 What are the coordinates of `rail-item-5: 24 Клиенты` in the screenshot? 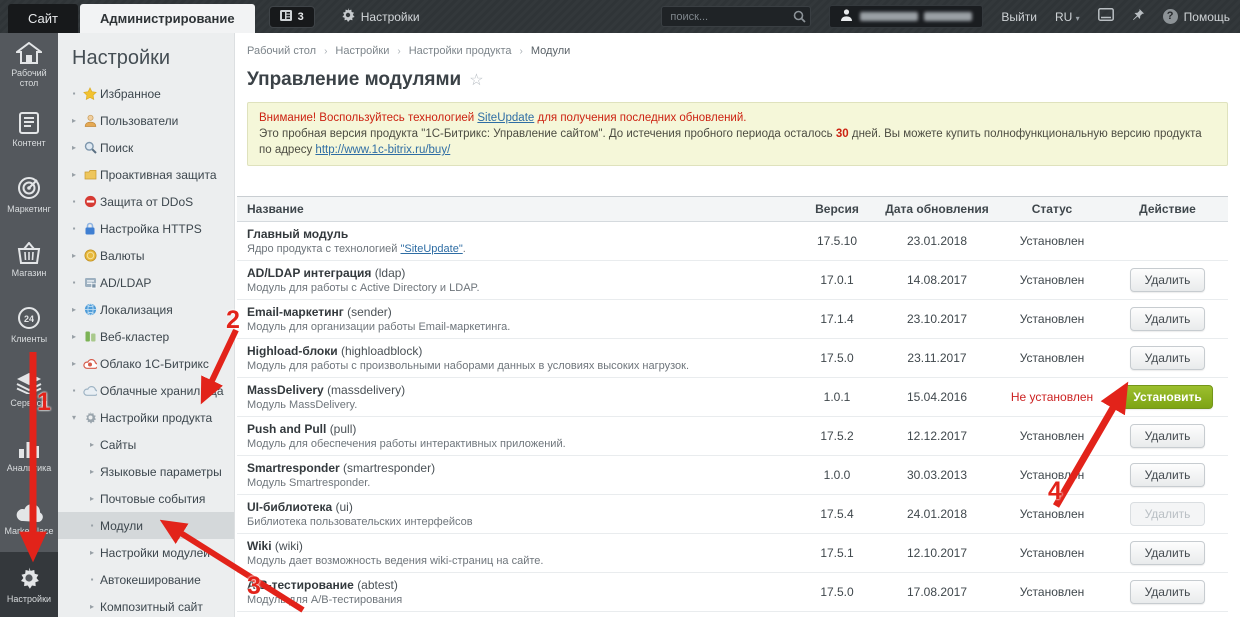 It's located at (29, 325).